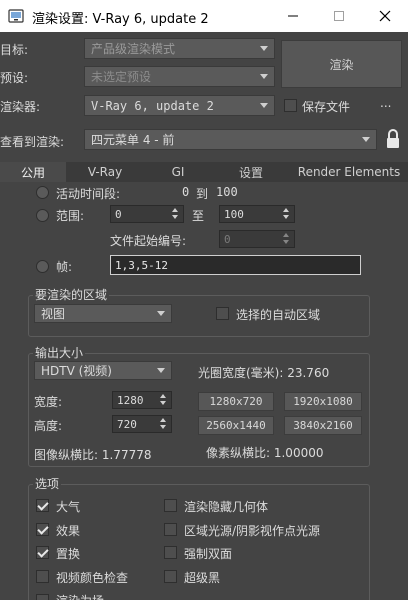 The image size is (408, 600). I want to click on output-preset-value: HDTV (视频), so click(76, 371).